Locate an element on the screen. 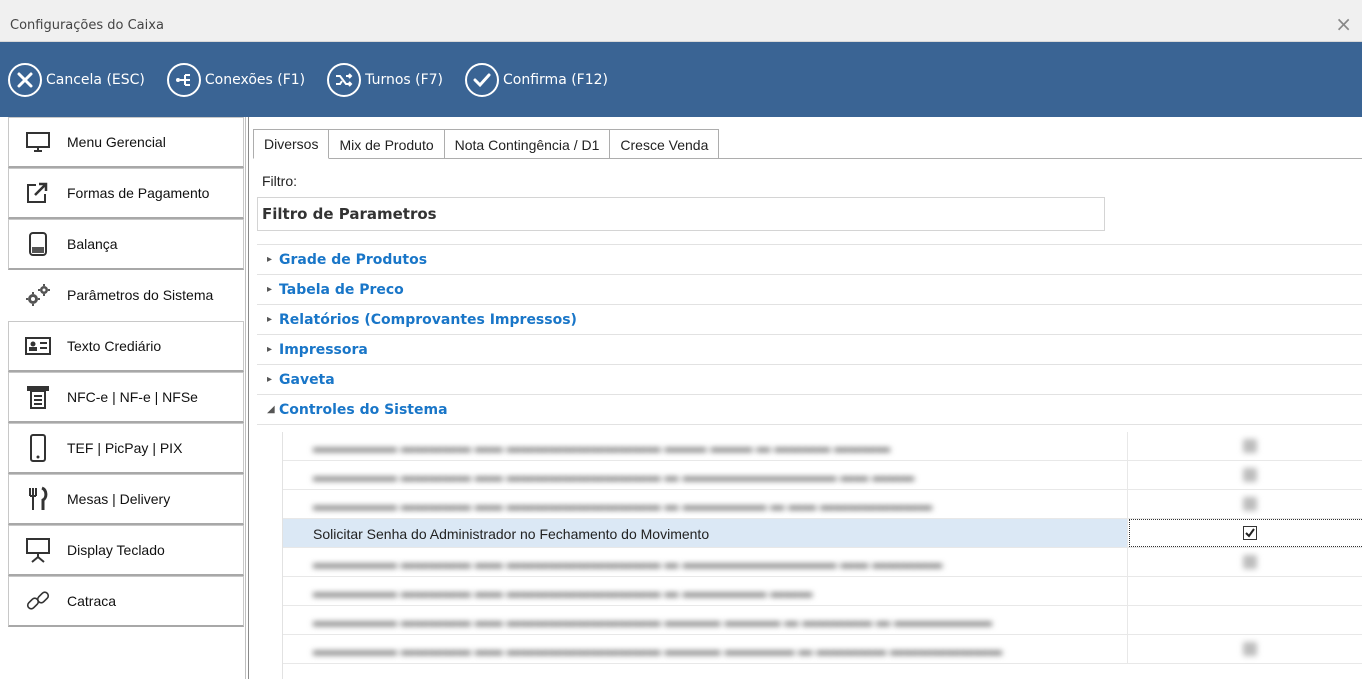  row-label-cell: ▬▬▬▬▬▬ ▬▬▬▬▬ ▬▬ ▬▬▬▬▬▬▬▬▬▬▬ ▬ ▬▬▬▬▬▬ ▬▬▬ is located at coordinates (705, 591).